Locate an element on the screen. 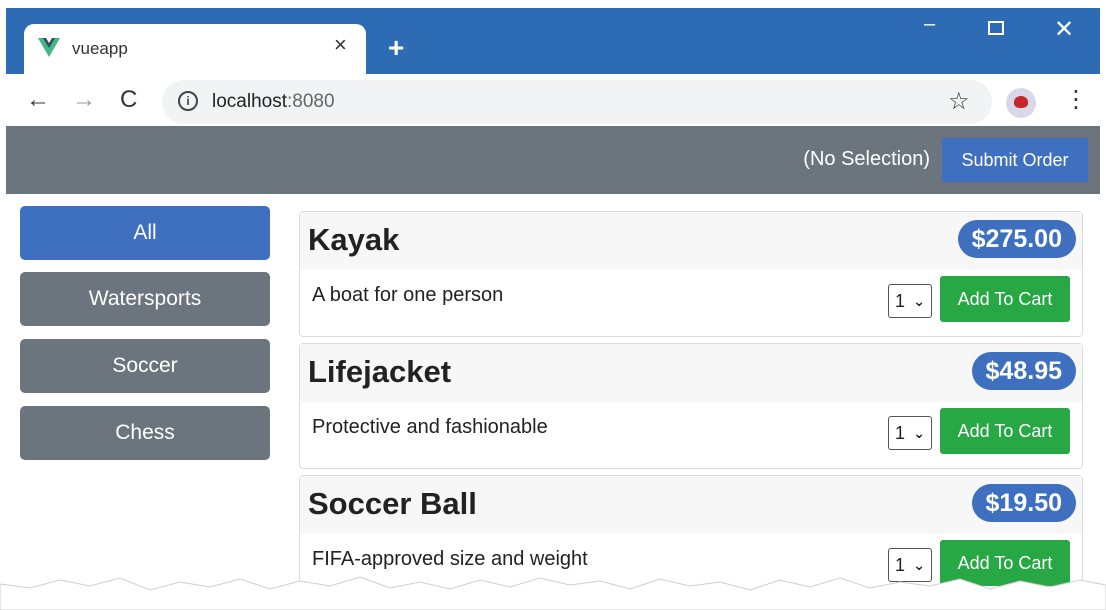 This screenshot has width=1106, height=610. profile-avatar is located at coordinates (1021, 103).